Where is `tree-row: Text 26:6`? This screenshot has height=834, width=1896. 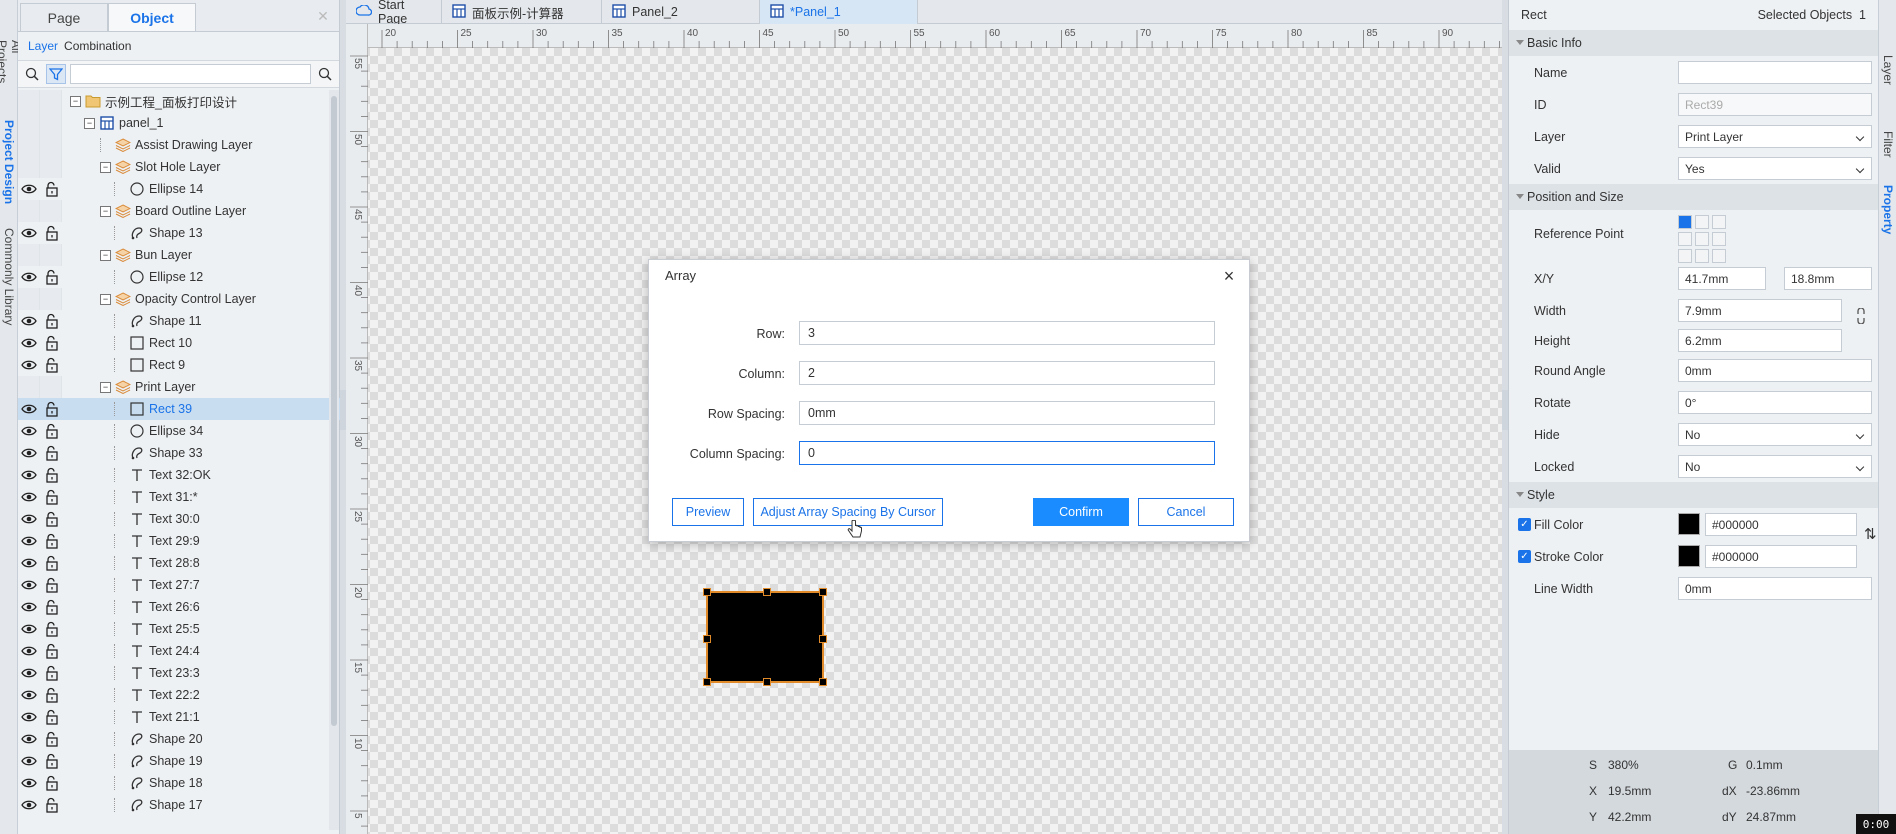
tree-row: Text 26:6 is located at coordinates (179, 607).